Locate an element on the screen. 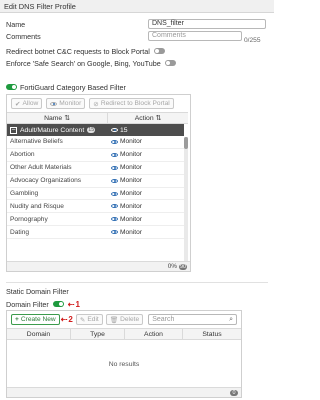 The image size is (320, 400). annotation-2: ⇠ 2 is located at coordinates (66, 319).